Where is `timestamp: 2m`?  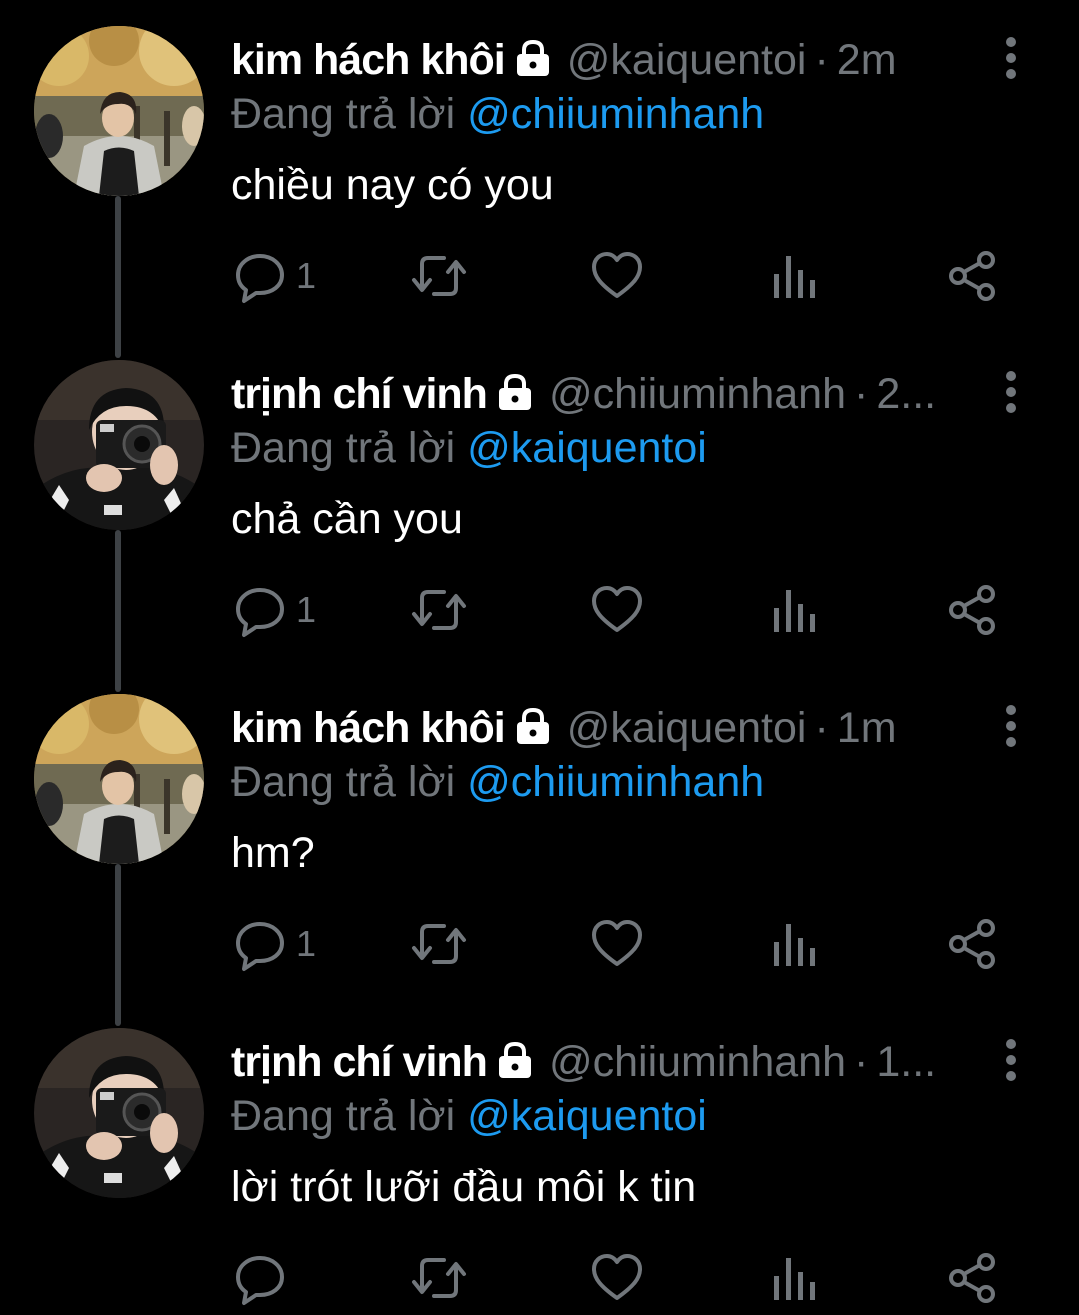
timestamp: 2m is located at coordinates (867, 60).